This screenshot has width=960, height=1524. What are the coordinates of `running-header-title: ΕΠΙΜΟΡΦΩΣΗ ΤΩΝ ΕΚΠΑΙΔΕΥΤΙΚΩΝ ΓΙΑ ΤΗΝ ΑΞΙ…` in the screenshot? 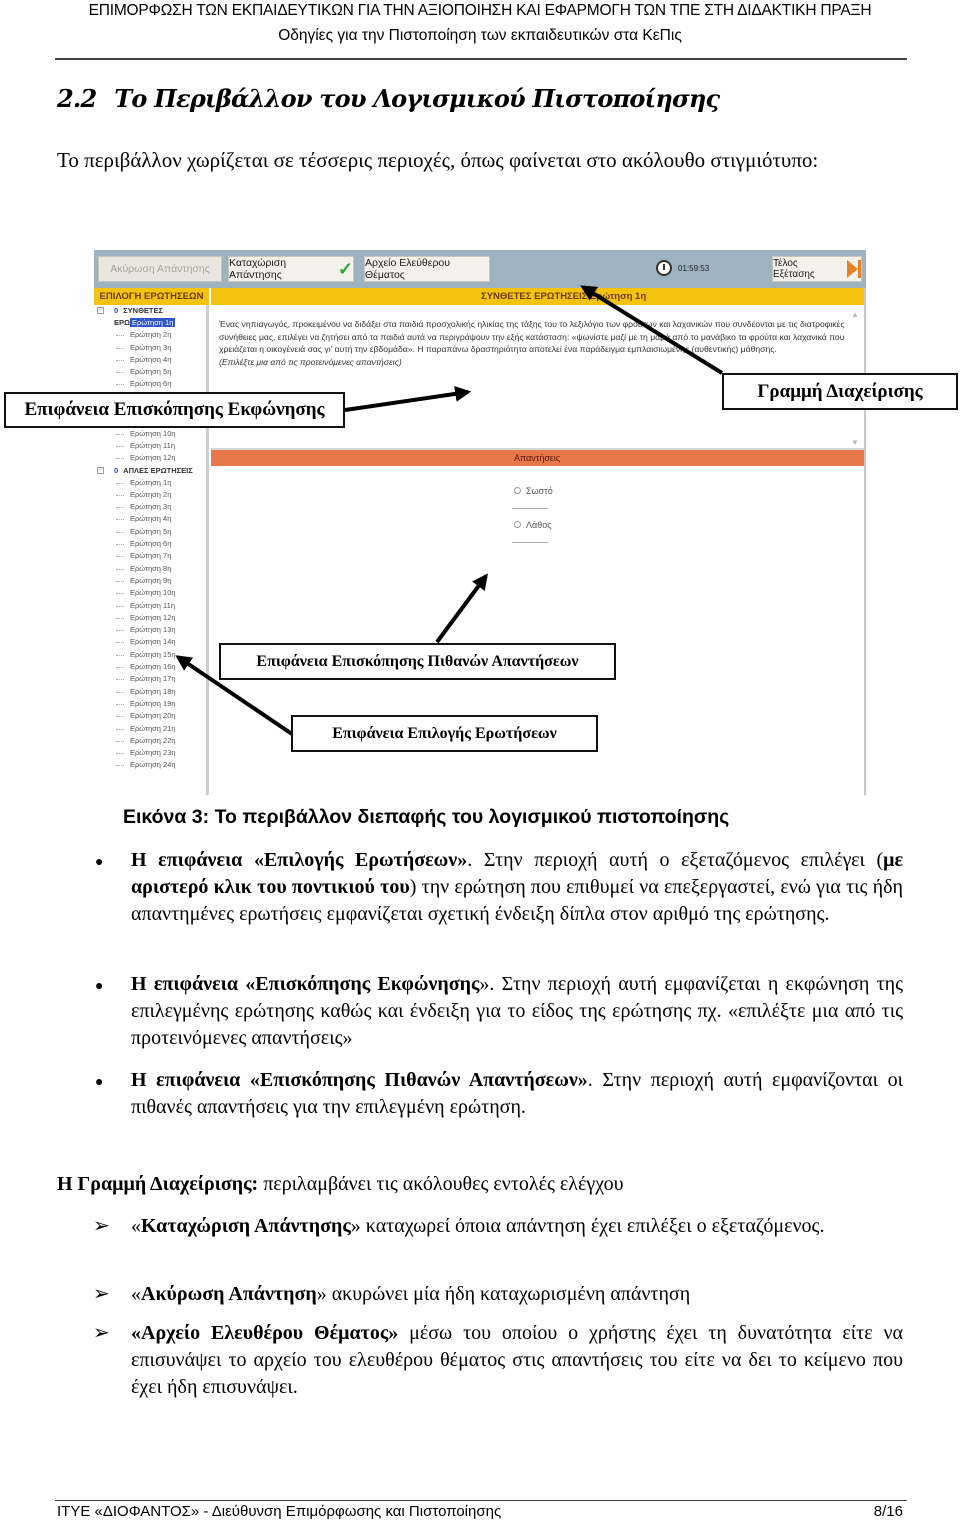 It's located at (480, 10).